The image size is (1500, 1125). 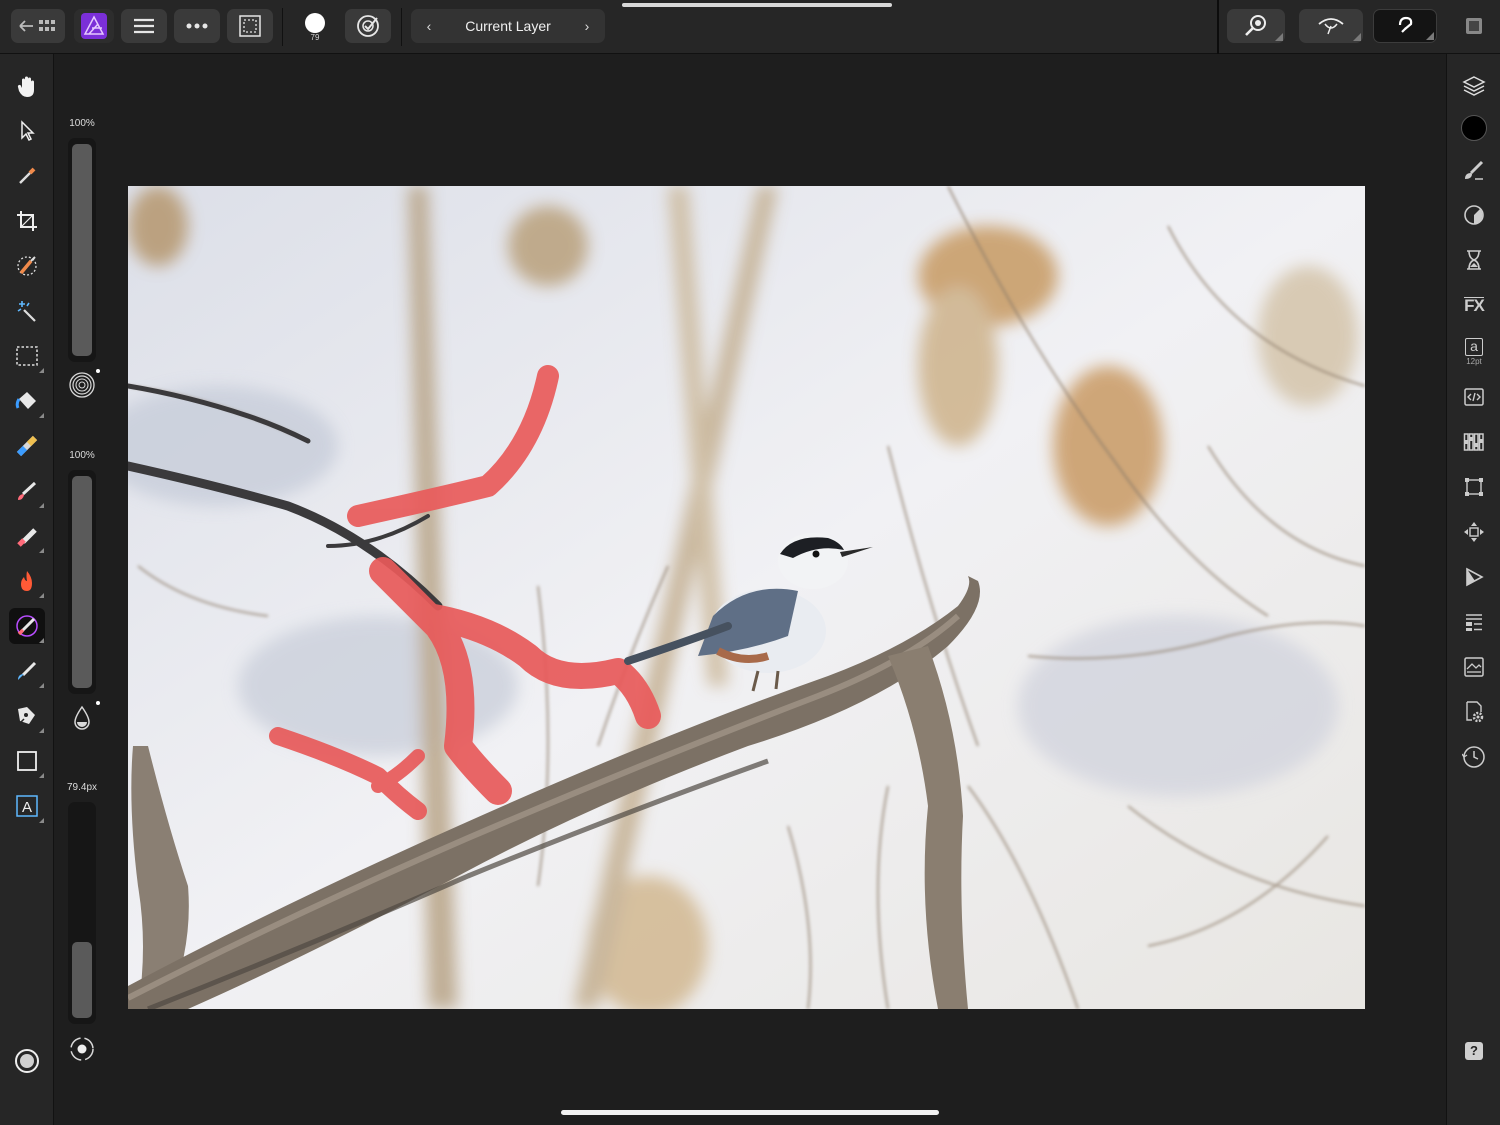 What do you see at coordinates (1474, 26) in the screenshot?
I see `export-button` at bounding box center [1474, 26].